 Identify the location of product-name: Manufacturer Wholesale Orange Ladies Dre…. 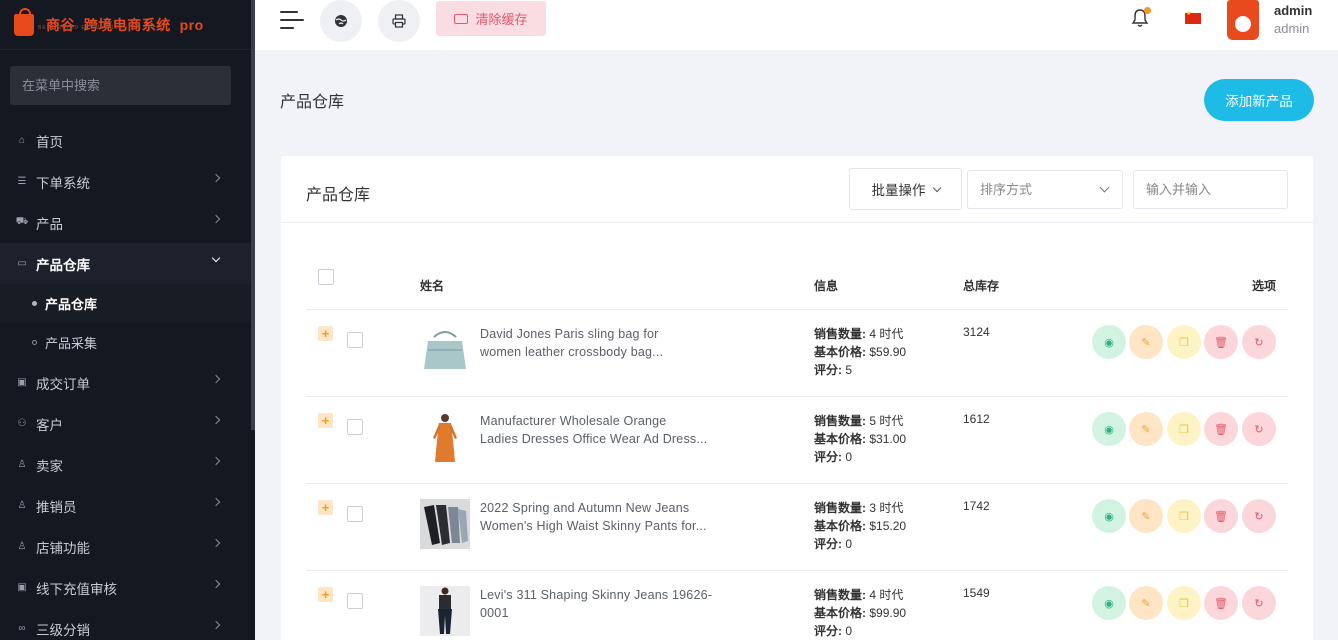
(600, 430).